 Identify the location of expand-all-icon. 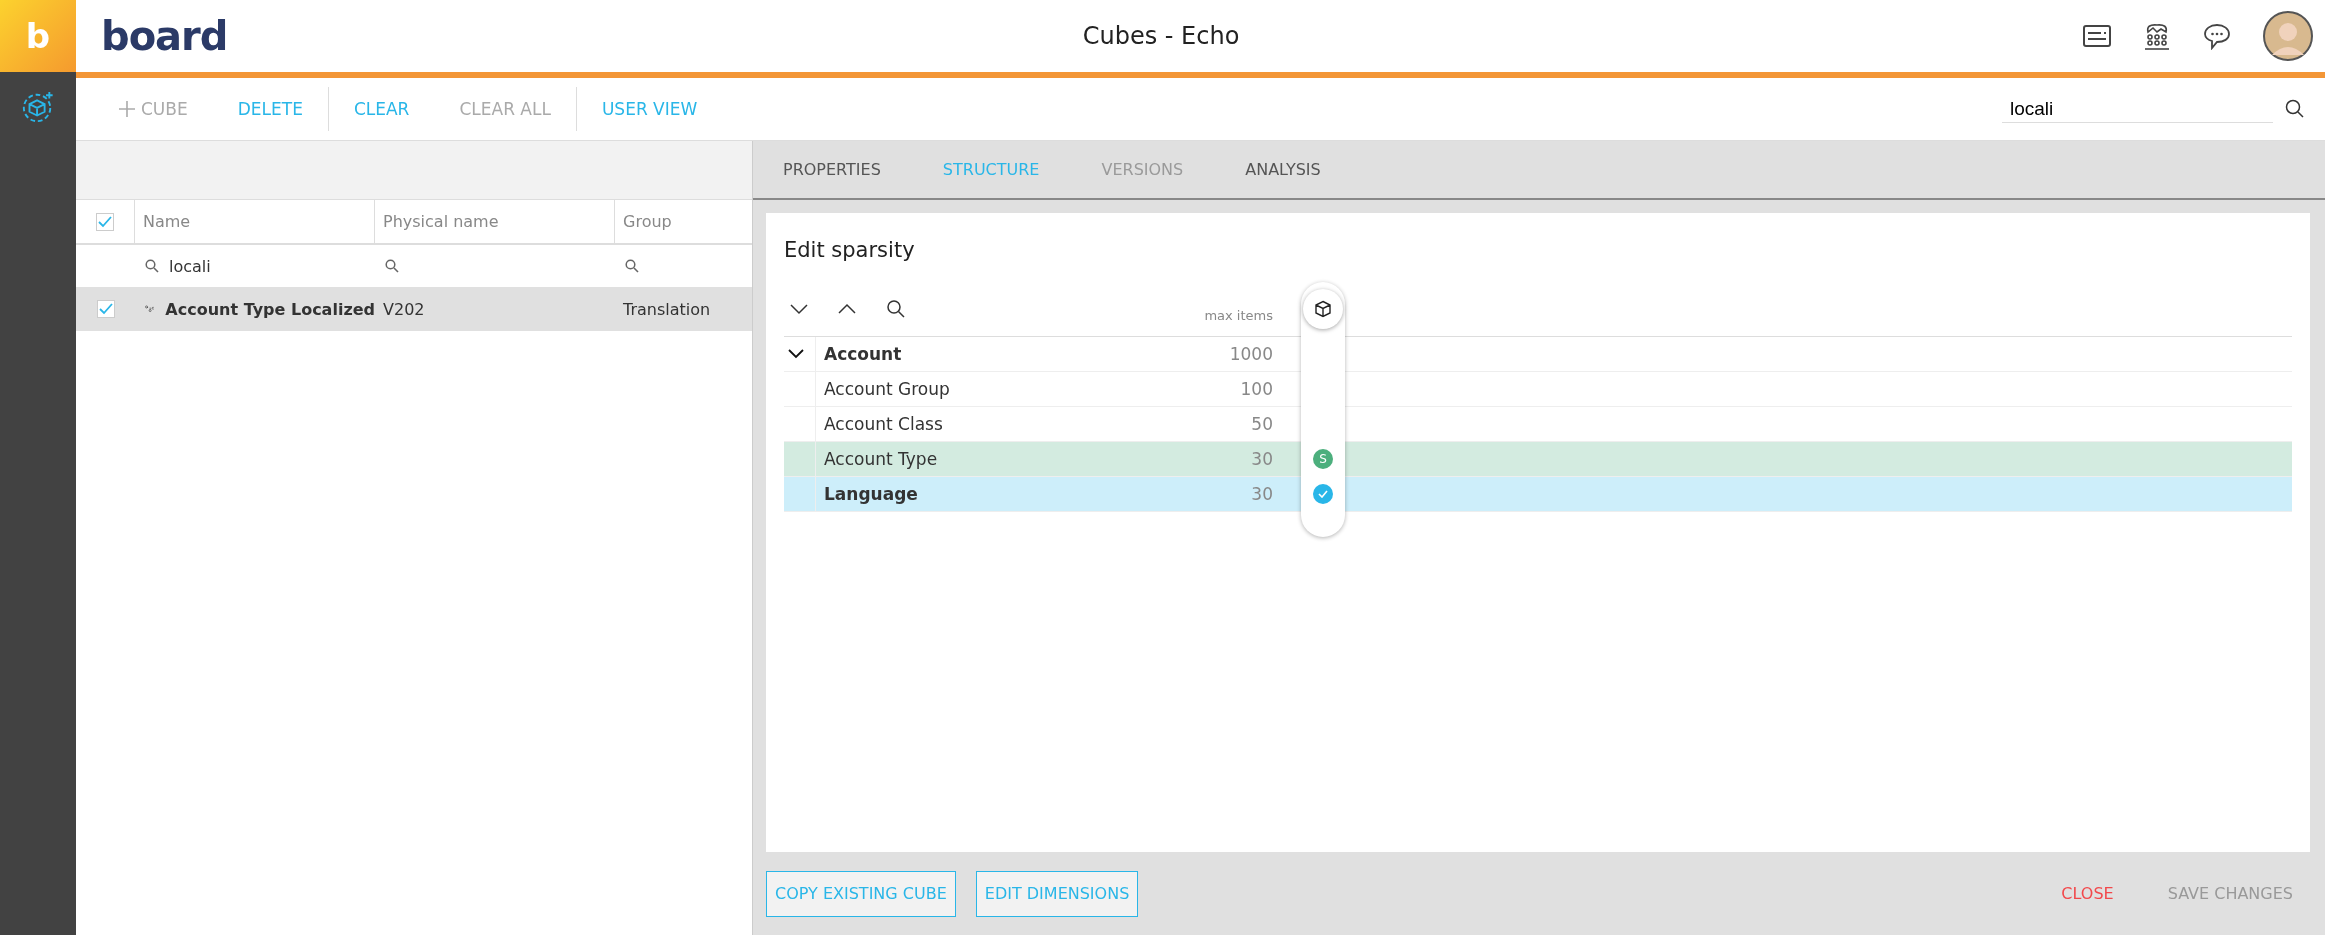
(799, 309).